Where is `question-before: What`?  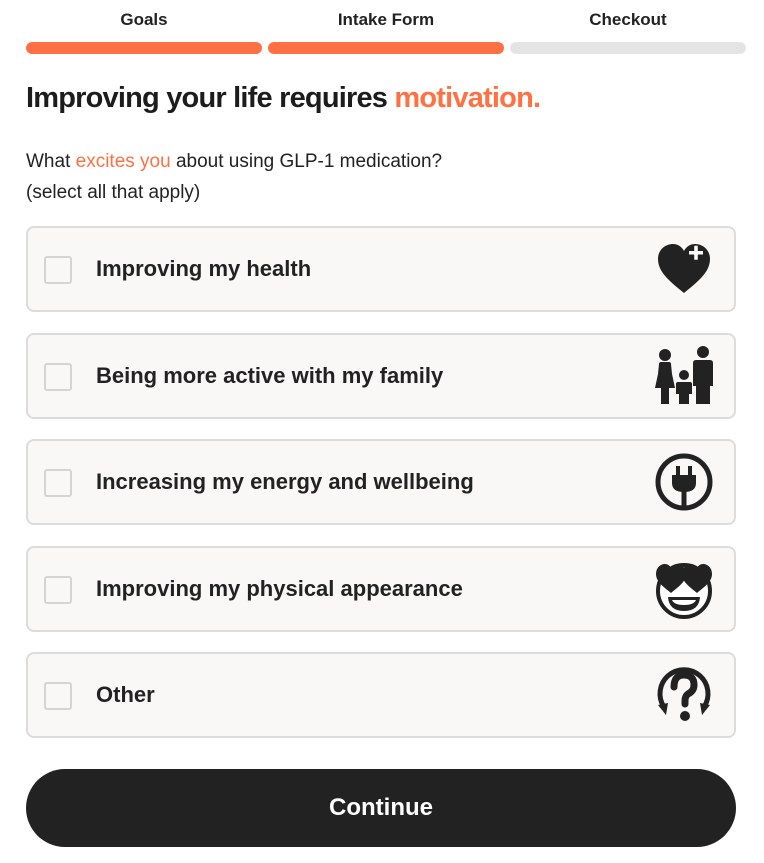 question-before: What is located at coordinates (51, 161).